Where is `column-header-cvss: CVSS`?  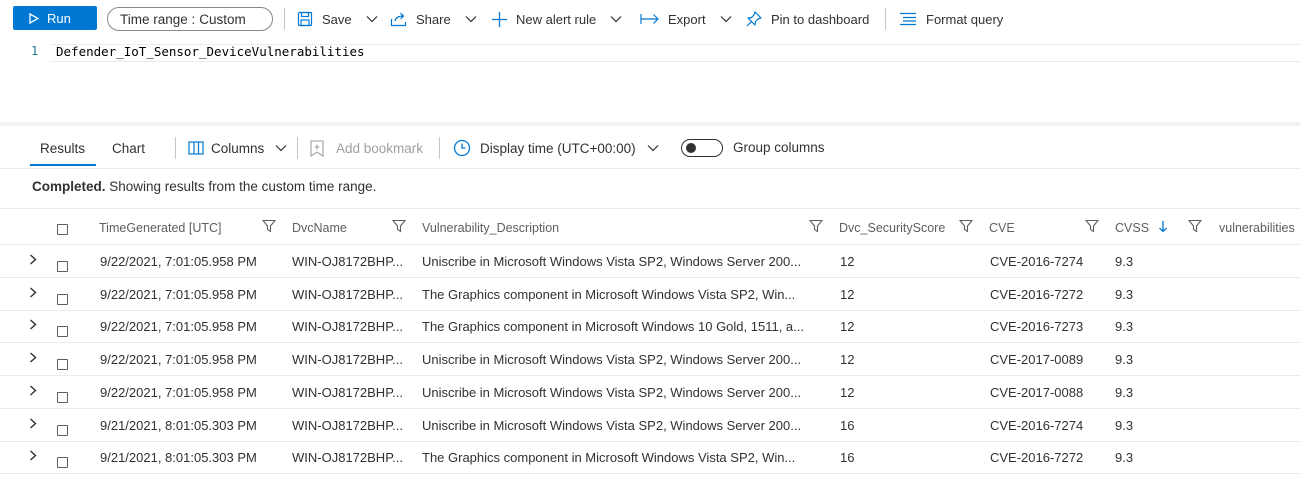 column-header-cvss: CVSS is located at coordinates (1132, 227).